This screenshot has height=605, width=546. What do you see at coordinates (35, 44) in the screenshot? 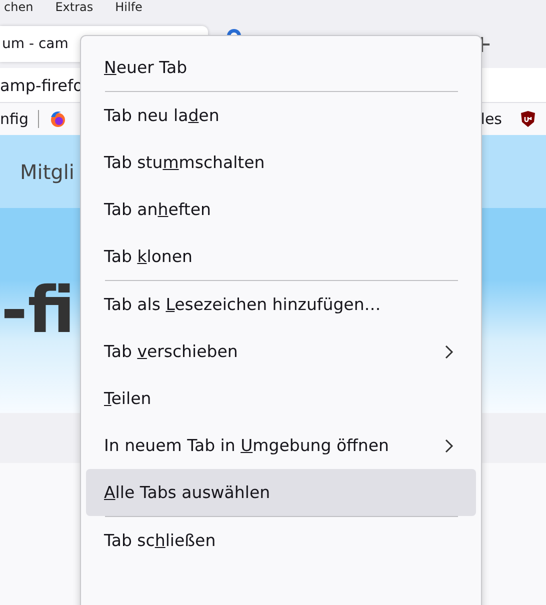
I see `tab-title: um - cam` at bounding box center [35, 44].